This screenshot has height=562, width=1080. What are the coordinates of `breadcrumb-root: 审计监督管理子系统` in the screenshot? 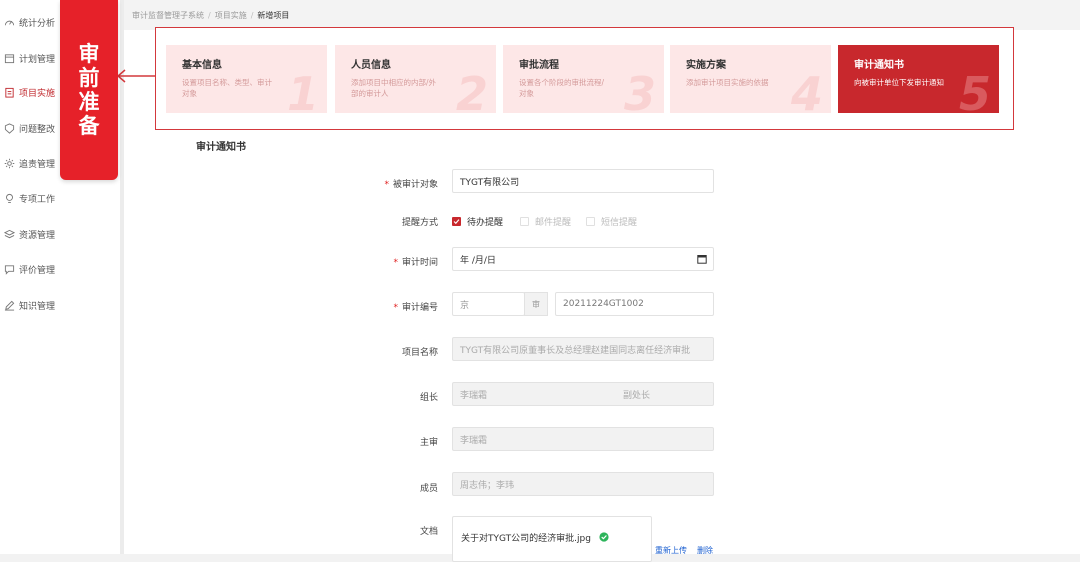 It's located at (168, 15).